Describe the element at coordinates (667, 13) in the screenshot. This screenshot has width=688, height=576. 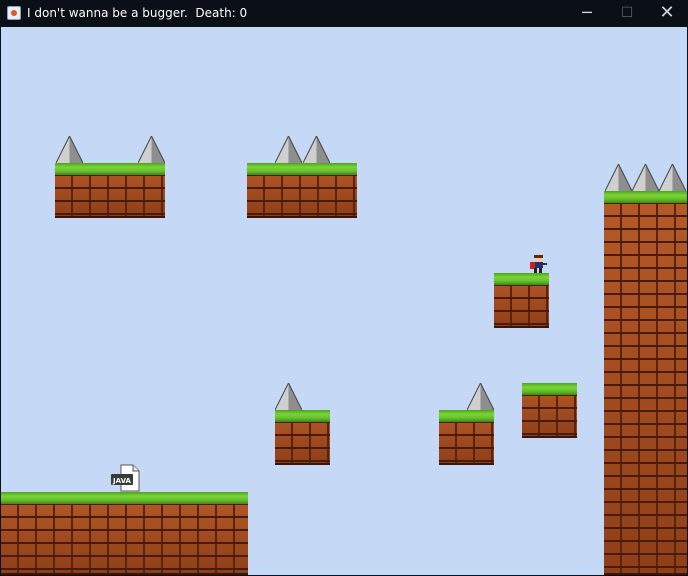
I see `close-button: ✕` at that location.